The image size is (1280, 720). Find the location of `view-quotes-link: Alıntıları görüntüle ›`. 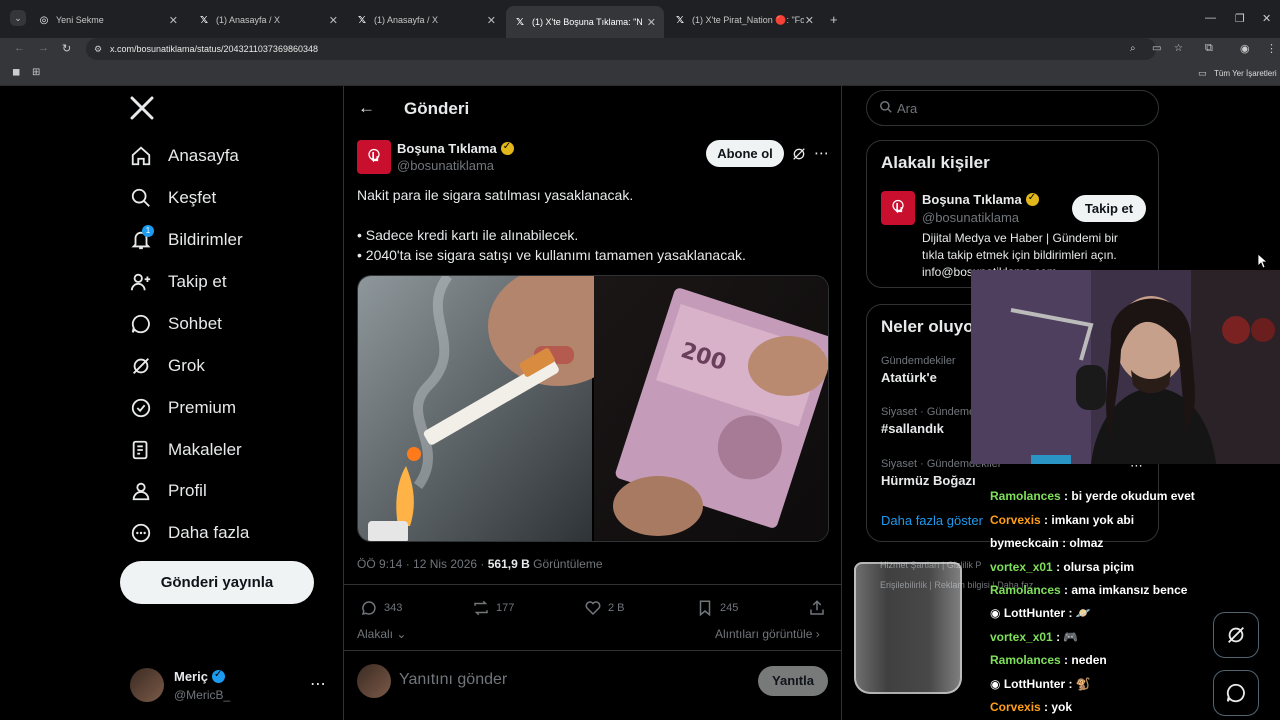

view-quotes-link: Alıntıları görüntüle › is located at coordinates (767, 634).